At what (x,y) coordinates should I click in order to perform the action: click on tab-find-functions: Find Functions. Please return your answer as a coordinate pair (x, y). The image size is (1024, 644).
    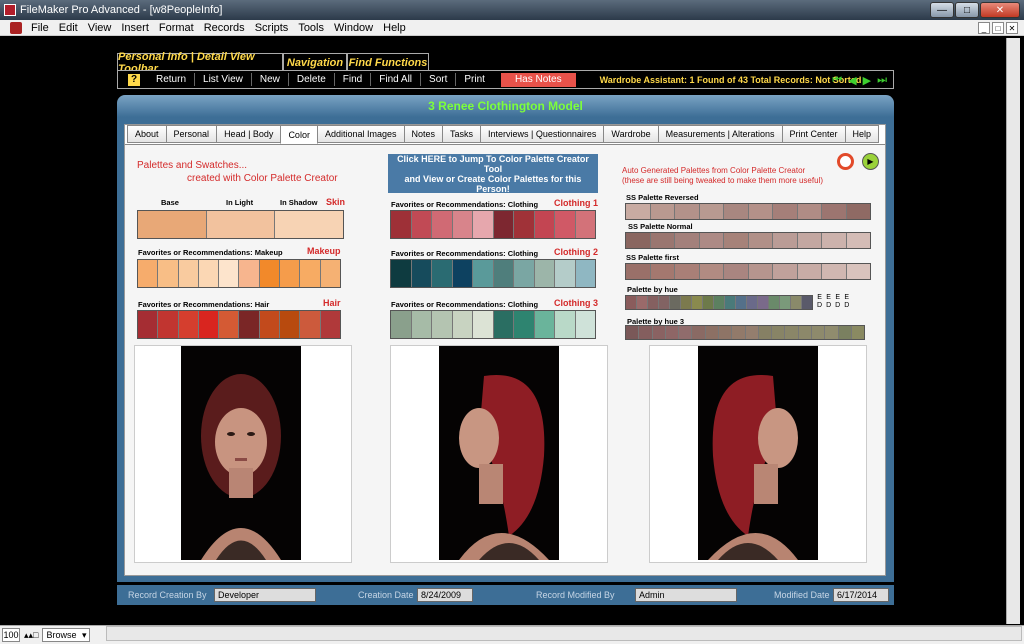
    Looking at the image, I should click on (388, 62).